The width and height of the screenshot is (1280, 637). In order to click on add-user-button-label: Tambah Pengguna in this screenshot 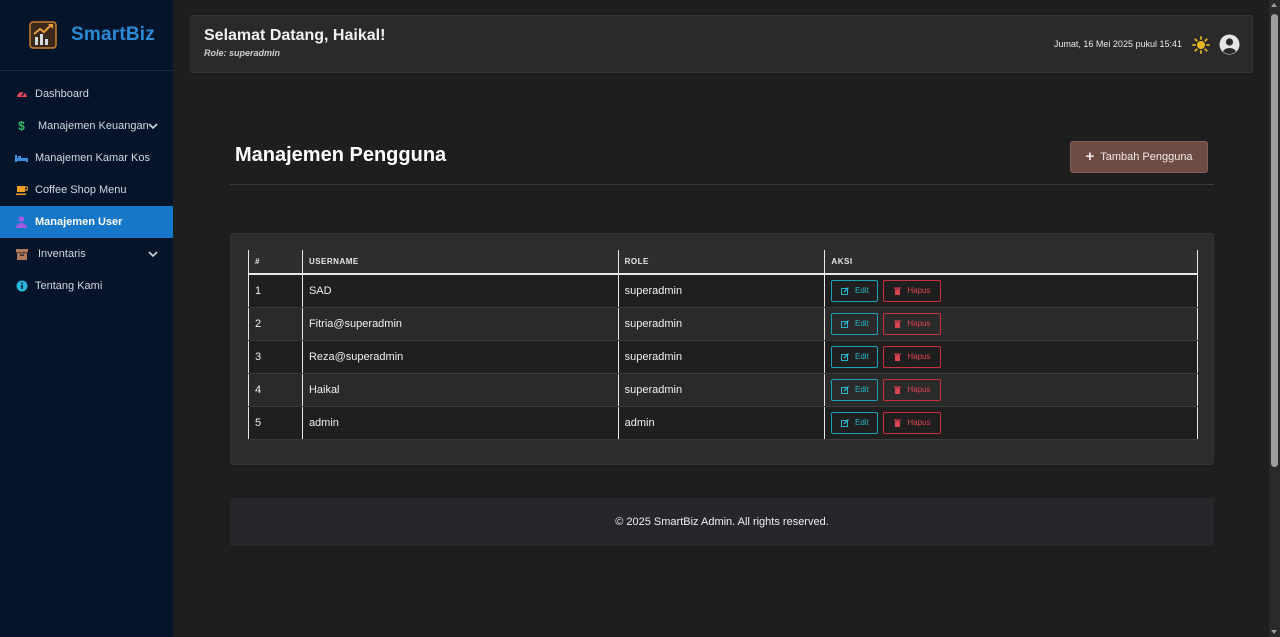, I will do `click(1146, 157)`.